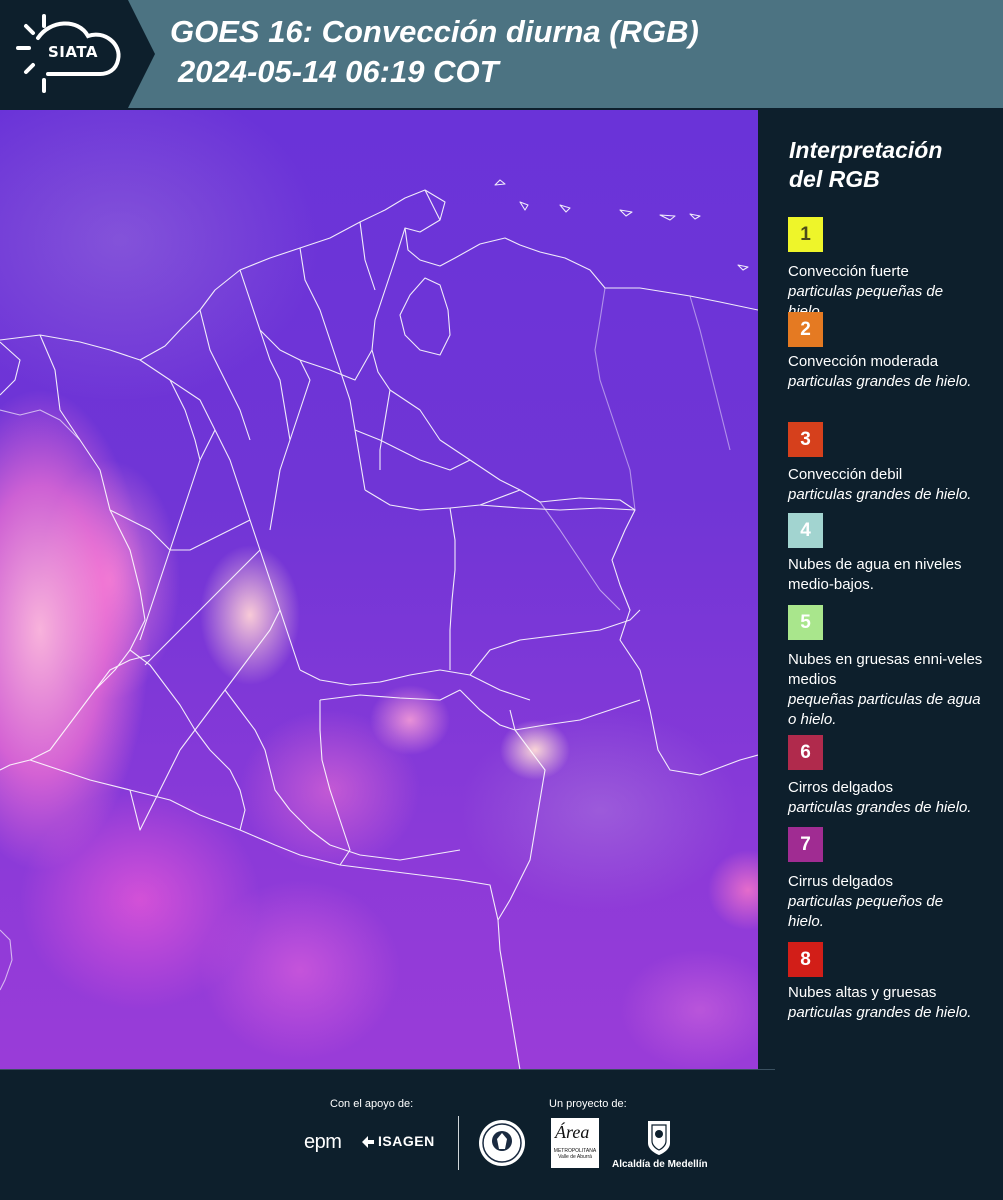 This screenshot has width=1003, height=1200. I want to click on legend-item-label: Nubes altas y gruesas, so click(862, 992).